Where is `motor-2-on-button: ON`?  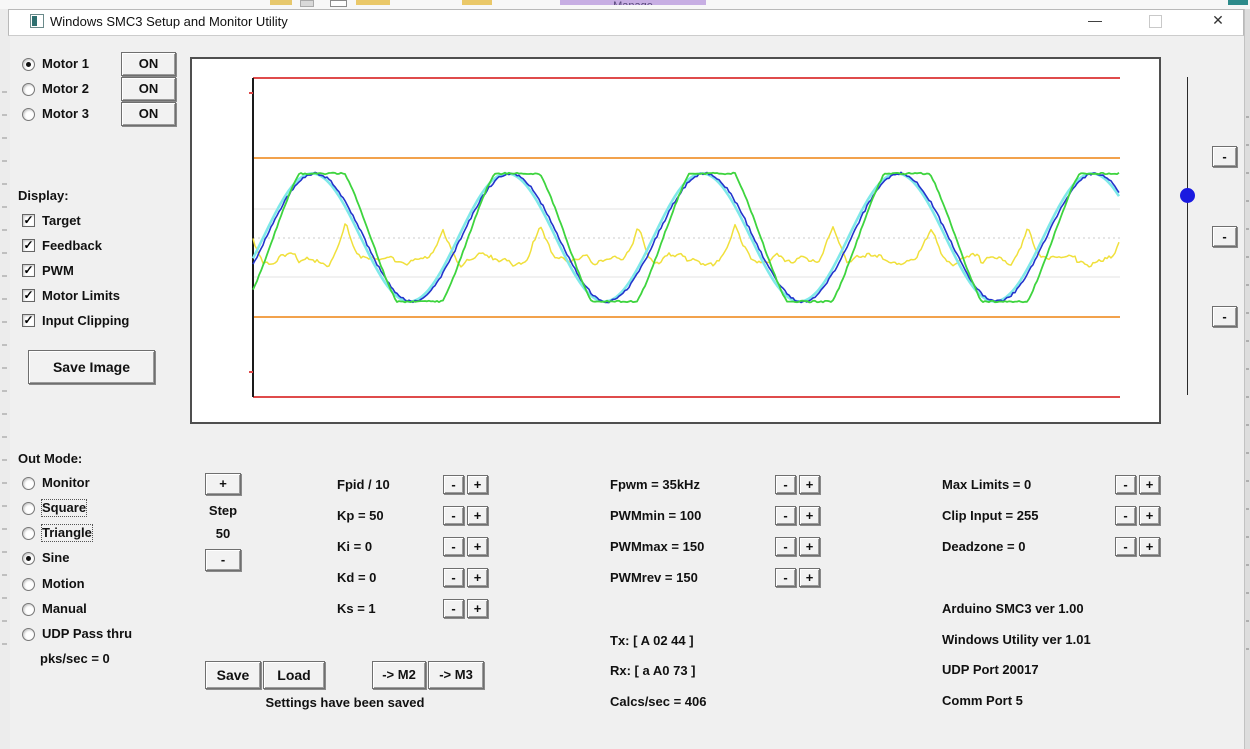
motor-2-on-button: ON is located at coordinates (148, 89).